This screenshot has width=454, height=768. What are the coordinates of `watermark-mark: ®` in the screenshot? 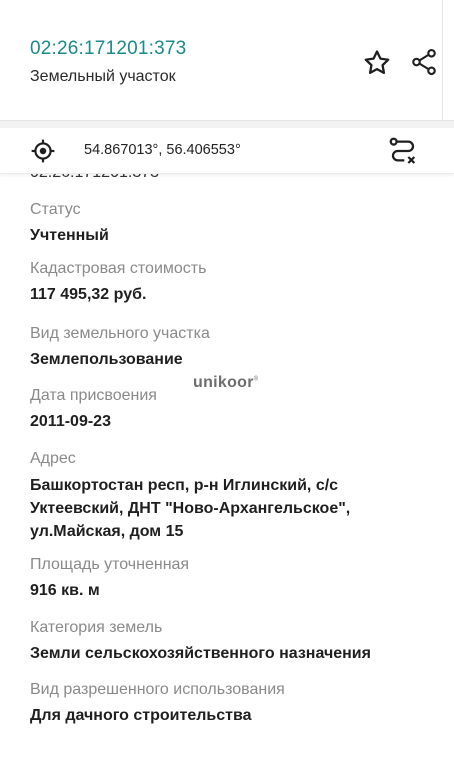 It's located at (256, 379).